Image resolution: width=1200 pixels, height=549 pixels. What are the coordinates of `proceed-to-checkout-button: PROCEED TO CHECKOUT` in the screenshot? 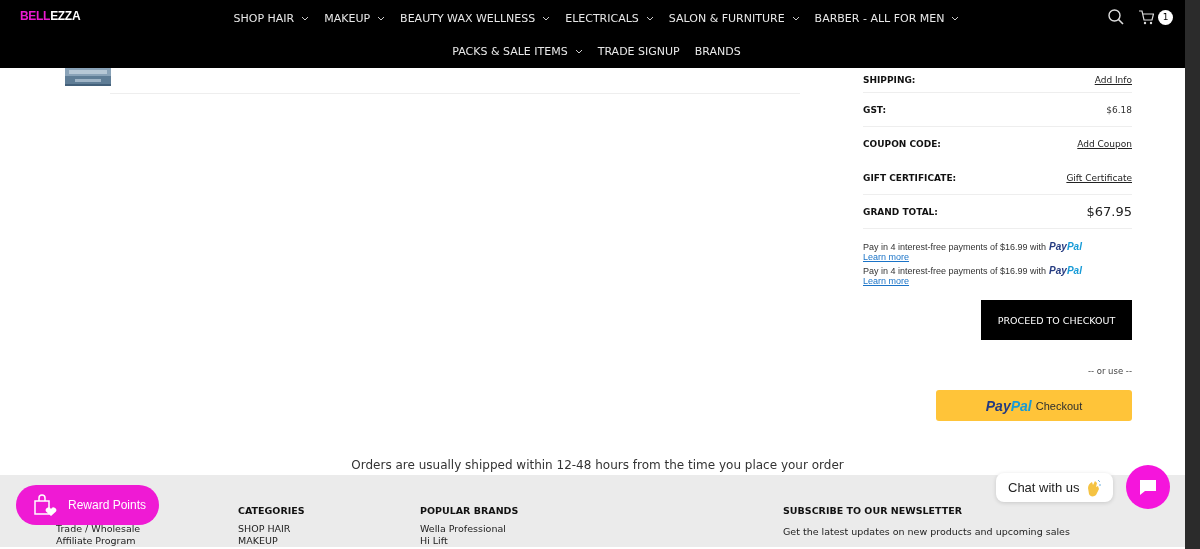 It's located at (1056, 320).